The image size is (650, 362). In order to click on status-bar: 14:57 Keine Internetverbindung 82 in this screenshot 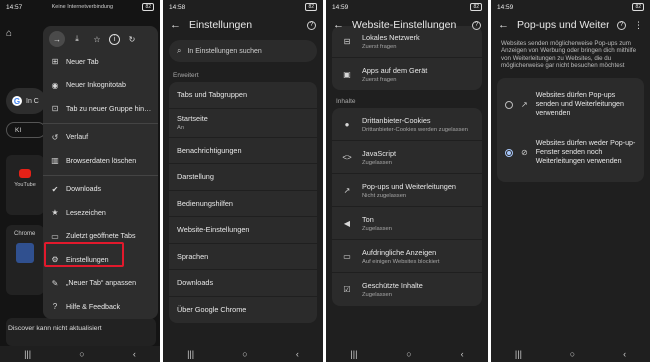, I will do `click(80, 7)`.